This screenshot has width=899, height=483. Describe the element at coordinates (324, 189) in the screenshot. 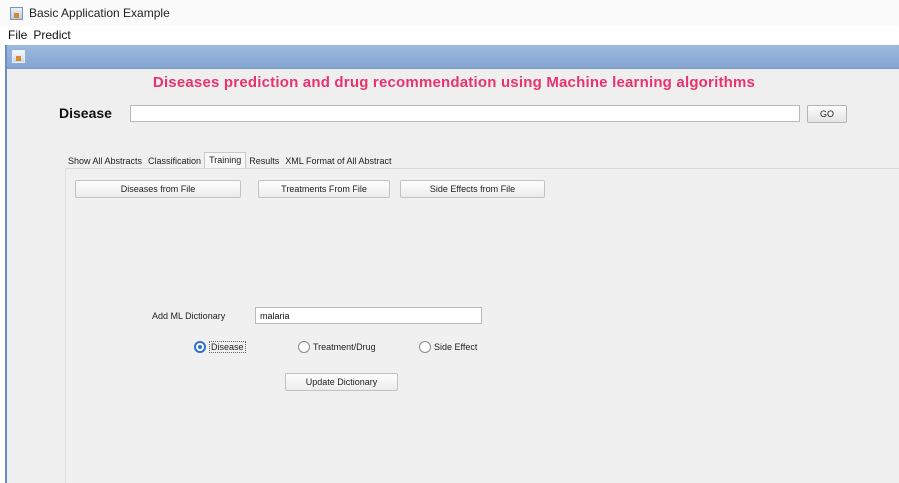

I see `treatments-from-file-button: Treatments From File` at that location.